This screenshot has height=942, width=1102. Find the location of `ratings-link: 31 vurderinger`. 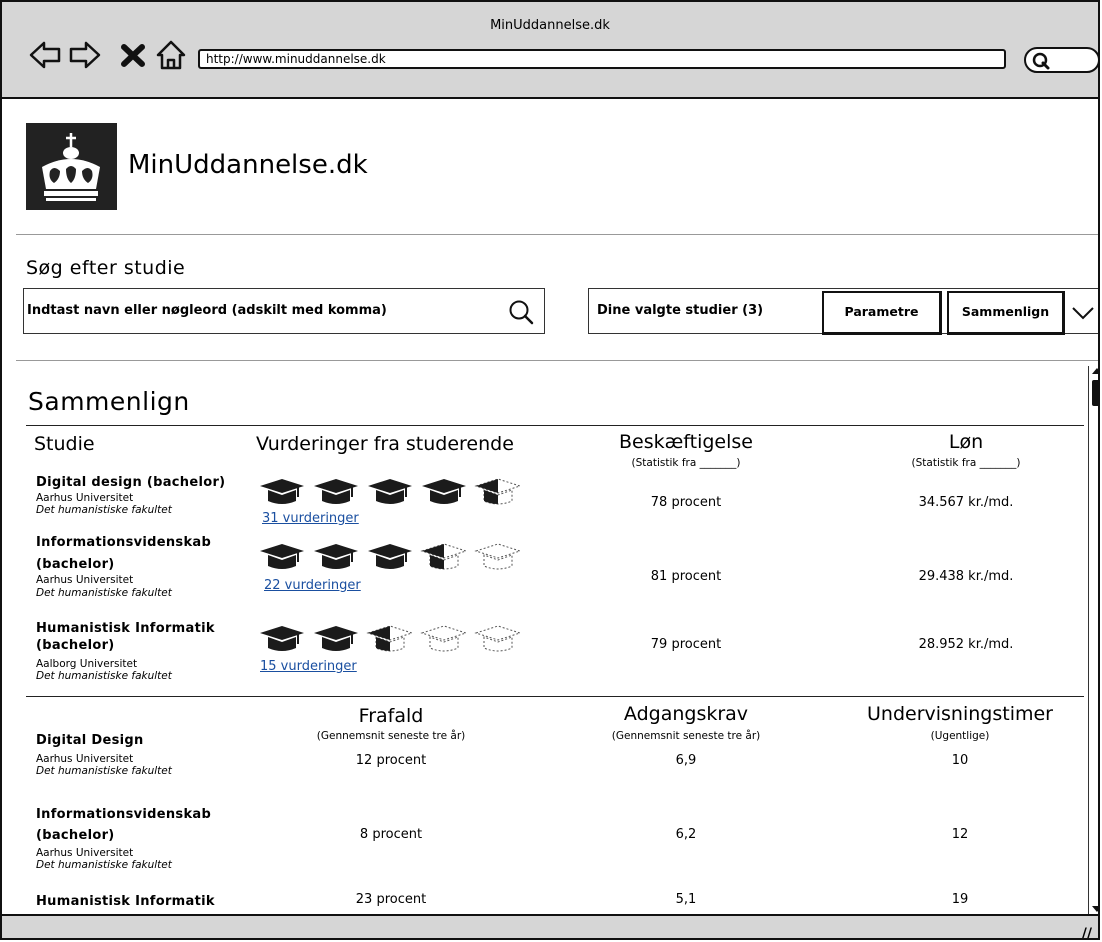

ratings-link: 31 vurderinger is located at coordinates (310, 518).